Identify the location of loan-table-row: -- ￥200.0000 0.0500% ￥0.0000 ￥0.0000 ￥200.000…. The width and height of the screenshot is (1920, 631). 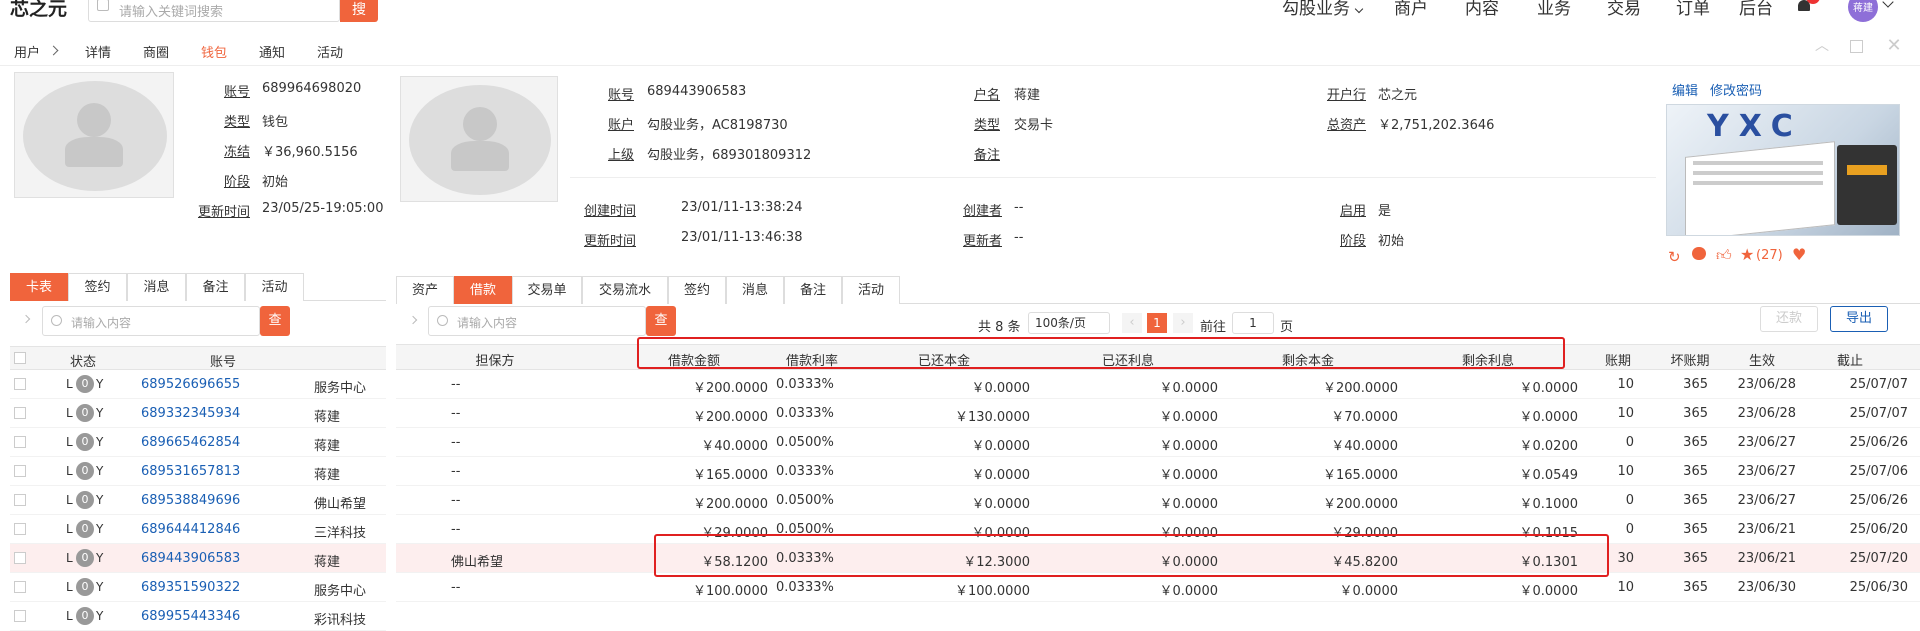
(1158, 500).